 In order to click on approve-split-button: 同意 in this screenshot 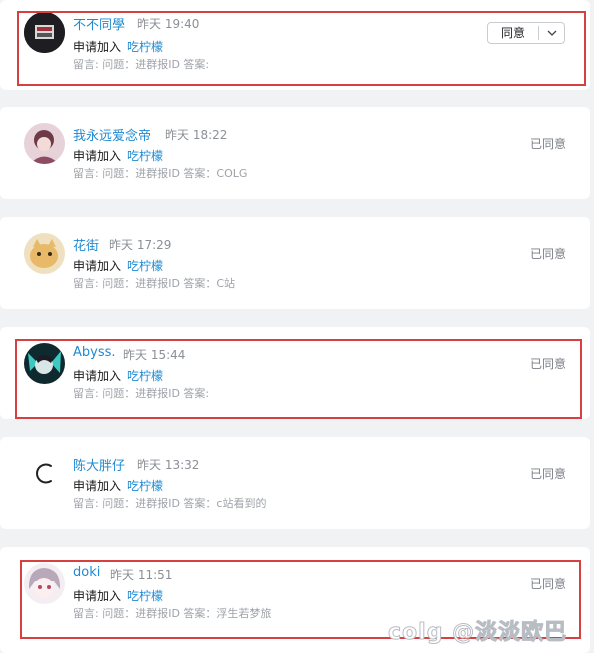, I will do `click(526, 33)`.